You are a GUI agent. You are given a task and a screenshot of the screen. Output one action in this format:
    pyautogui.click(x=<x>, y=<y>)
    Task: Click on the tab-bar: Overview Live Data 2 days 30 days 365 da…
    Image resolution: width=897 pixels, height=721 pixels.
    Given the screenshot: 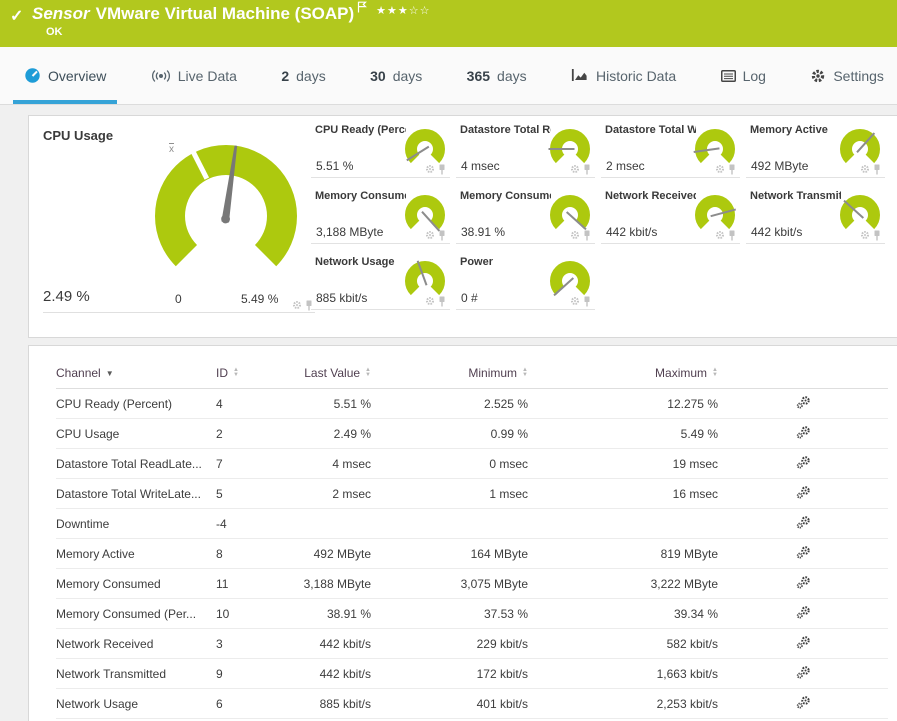 What is the action you would take?
    pyautogui.click(x=448, y=76)
    